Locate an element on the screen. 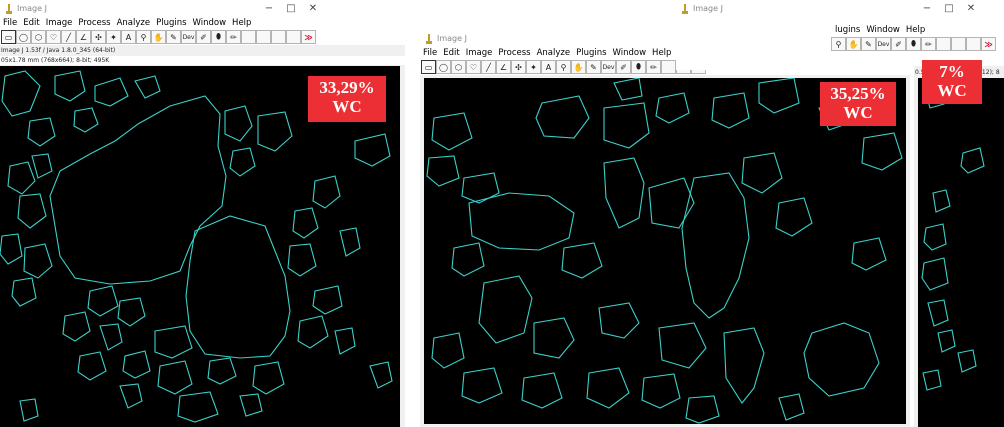  image-canvas is located at coordinates (961, 252).